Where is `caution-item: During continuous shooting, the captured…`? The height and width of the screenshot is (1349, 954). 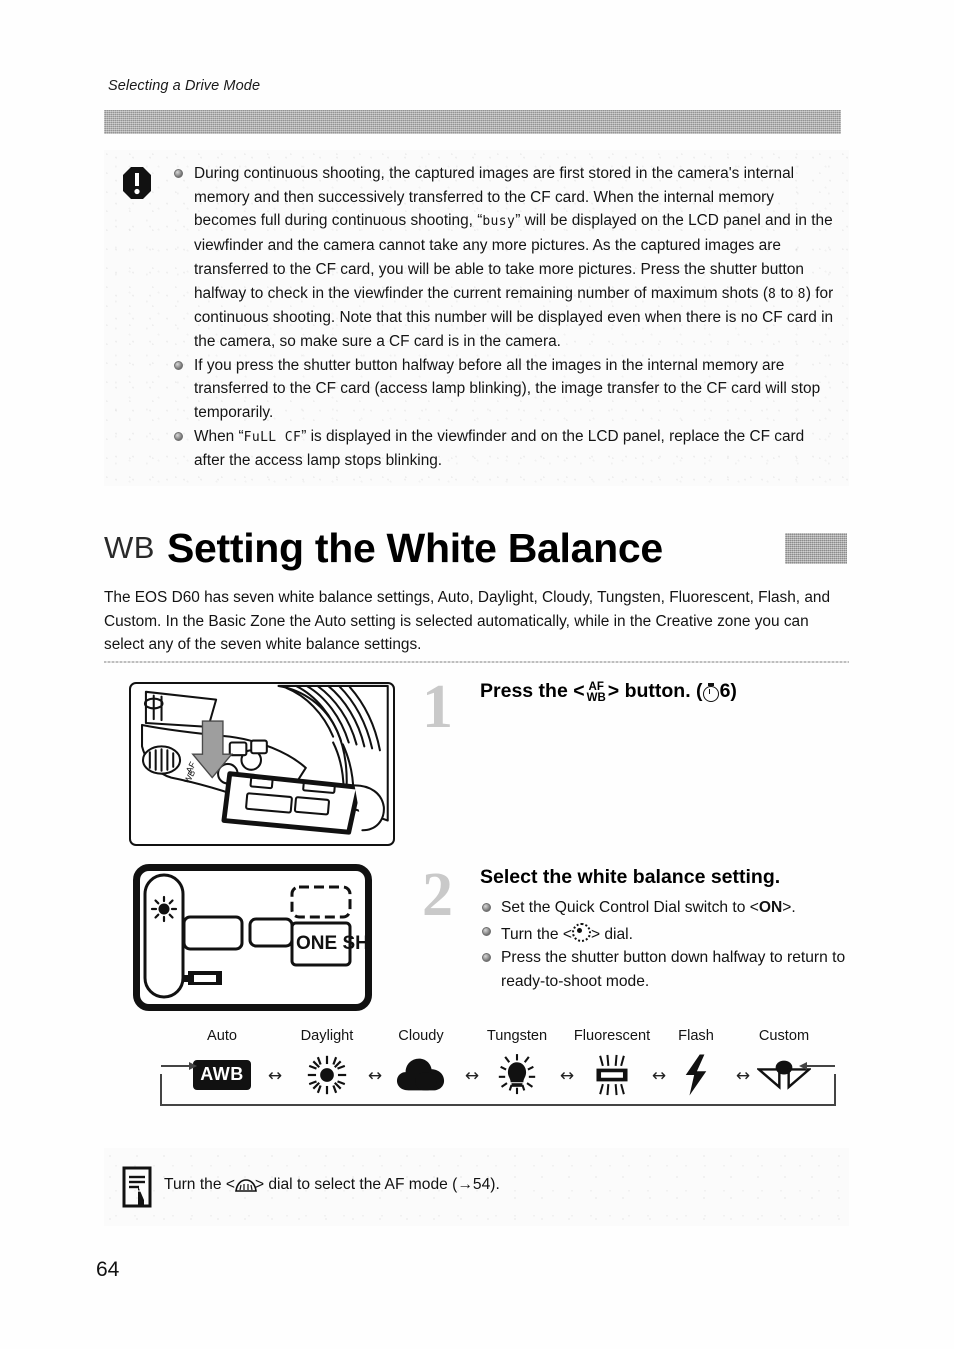
caution-item: During continuous shooting, the captured… is located at coordinates (505, 258).